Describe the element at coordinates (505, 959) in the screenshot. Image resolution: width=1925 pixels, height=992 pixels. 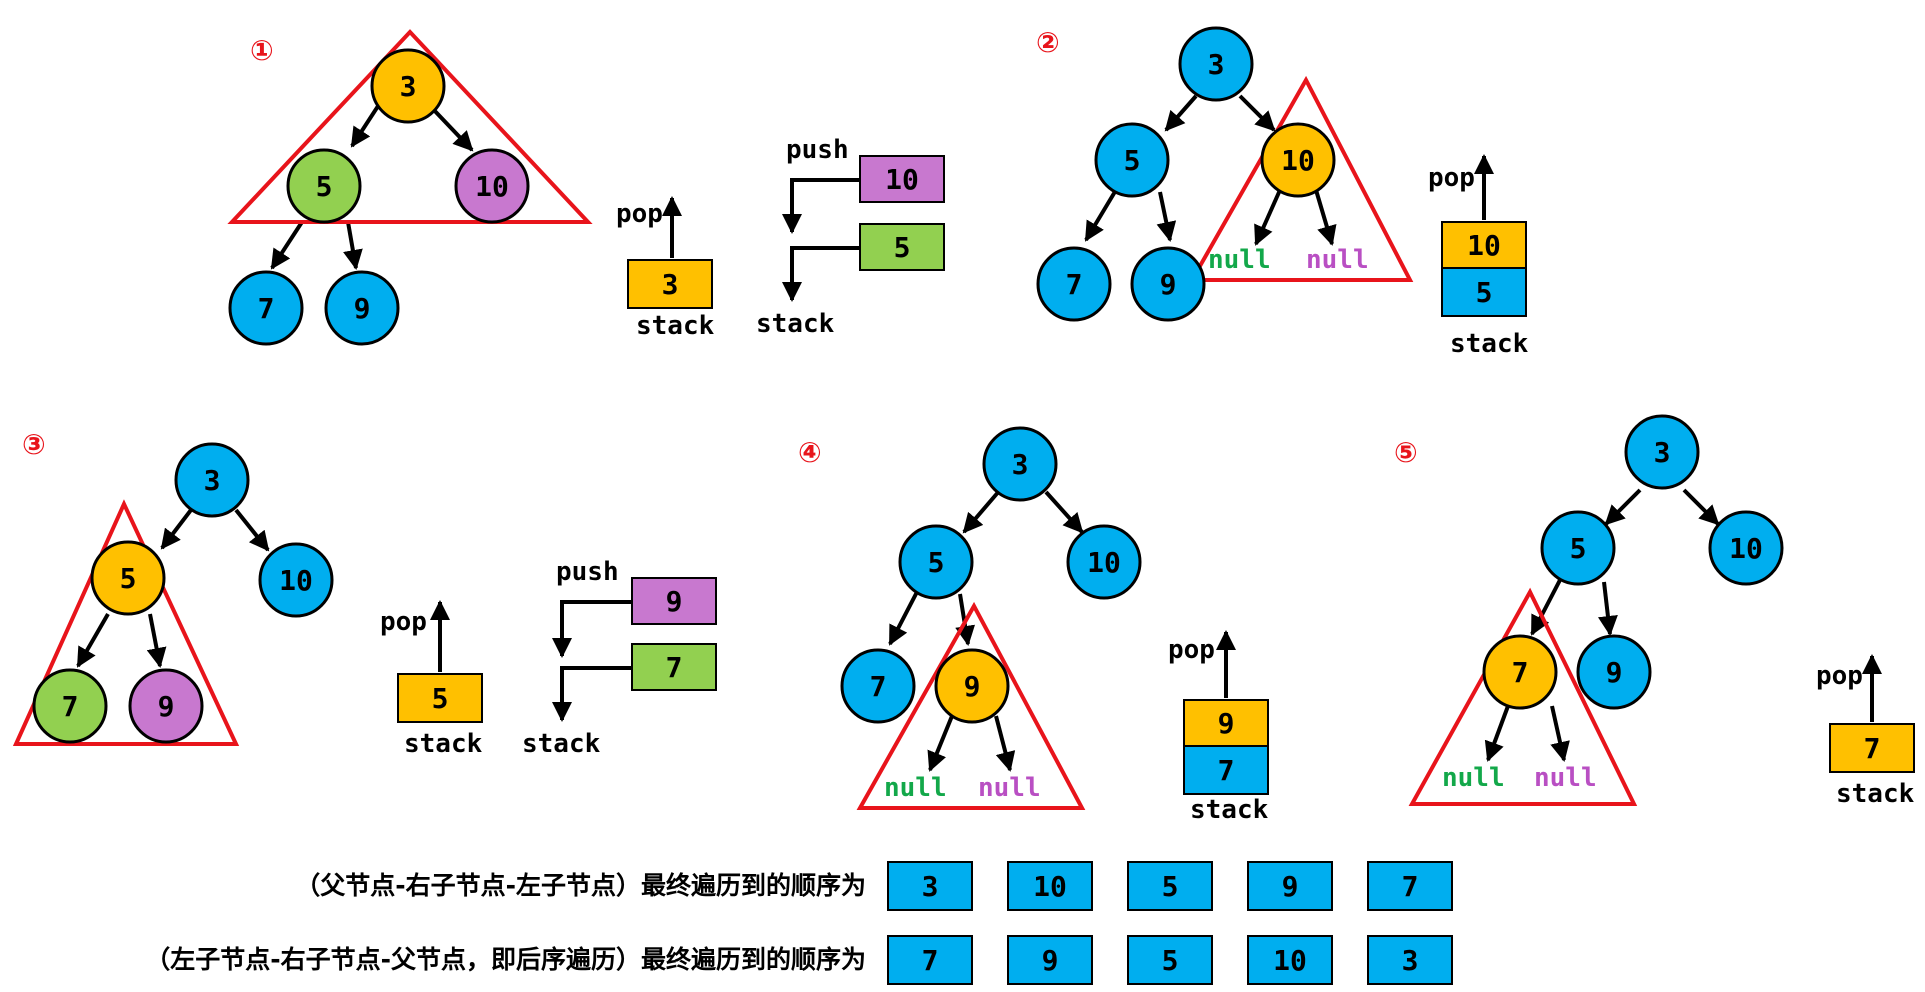
I see `result-caption: （左子节点-右子节点-父节点，即后序遍历）最终遍历到的顺序为` at that location.